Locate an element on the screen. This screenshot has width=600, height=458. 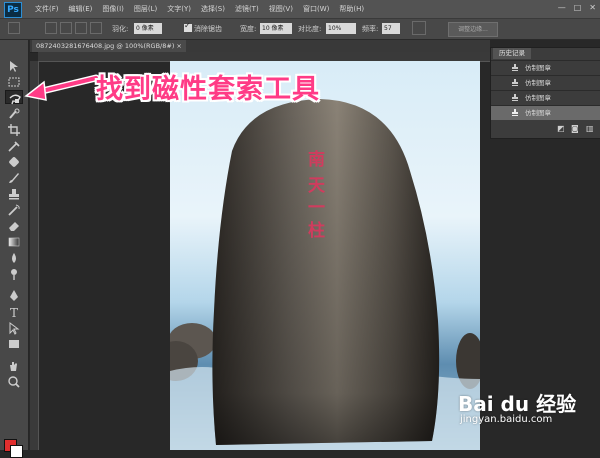
history-tab: 历史记录 is located at coordinates (512, 53).